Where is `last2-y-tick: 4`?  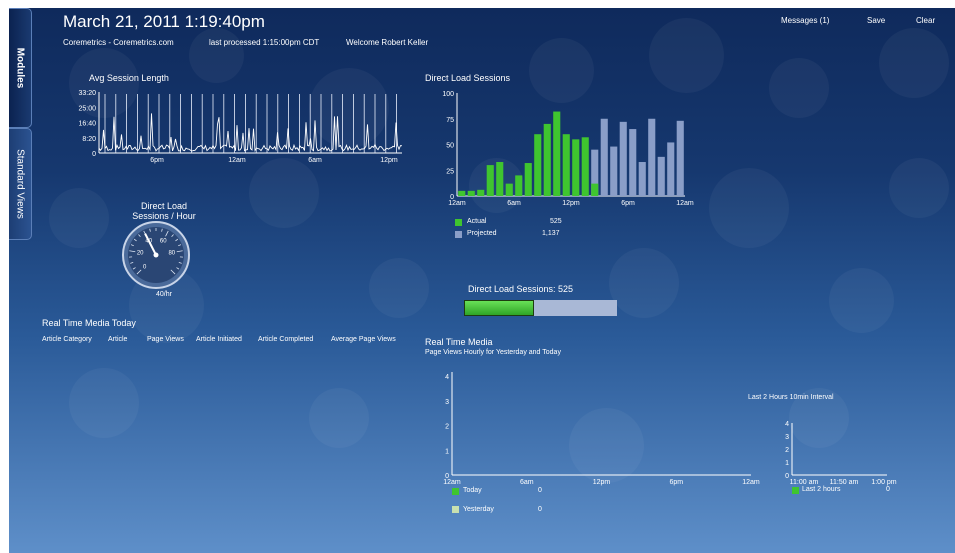
last2-y-tick: 4 is located at coordinates (787, 424).